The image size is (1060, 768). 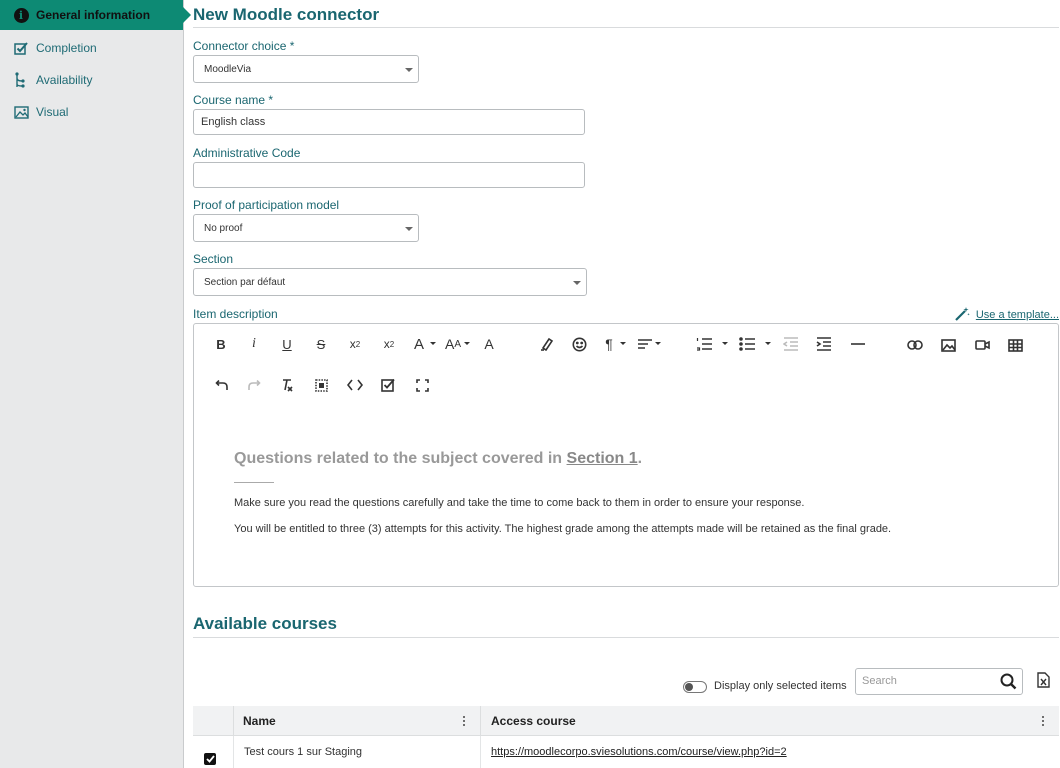 I want to click on strikethrough-icon: S, so click(x=321, y=344).